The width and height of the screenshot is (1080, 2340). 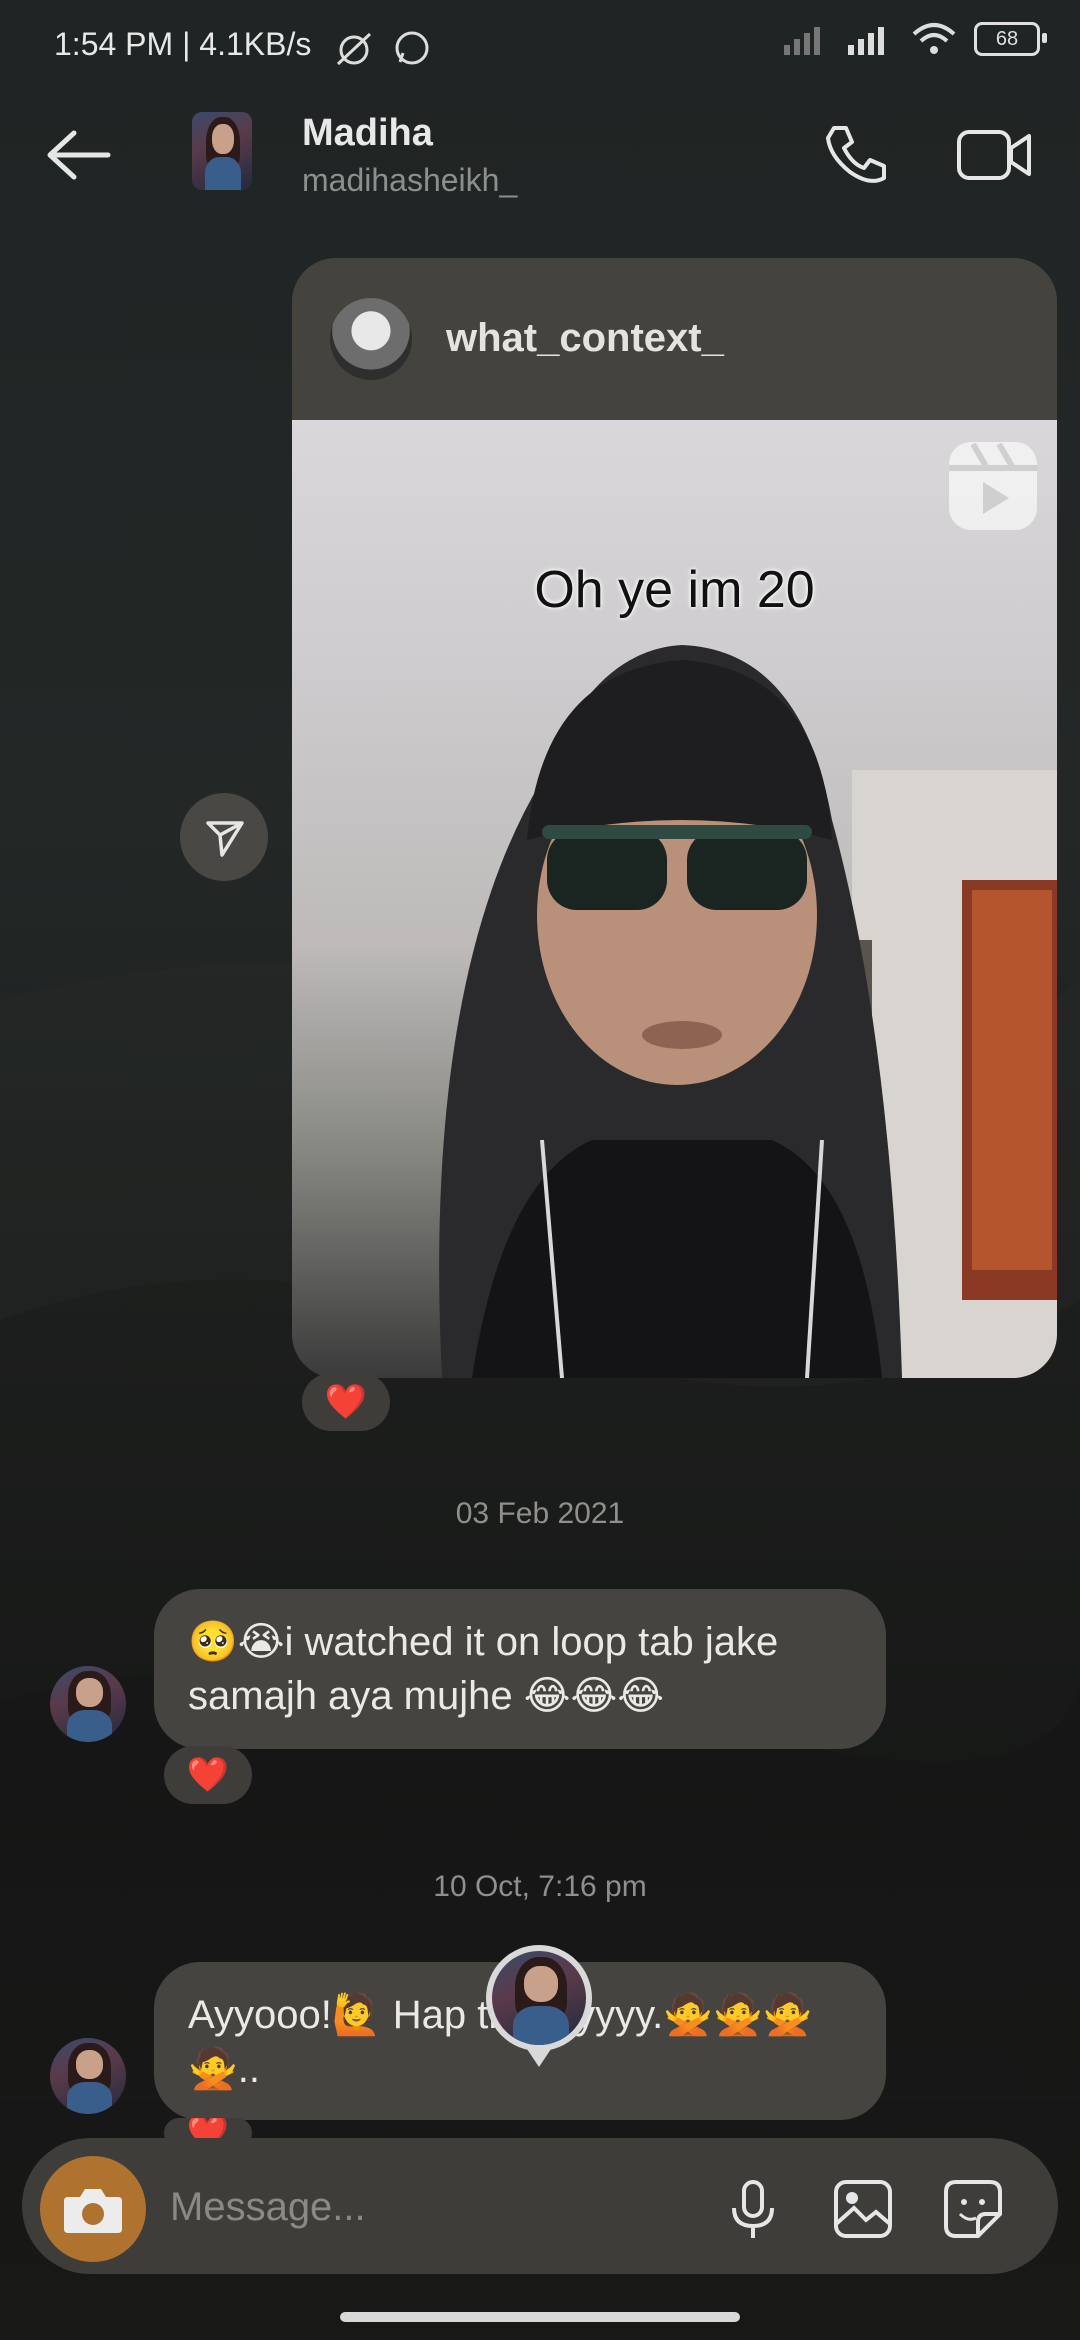 I want to click on microphone-icon, so click(x=753, y=2209).